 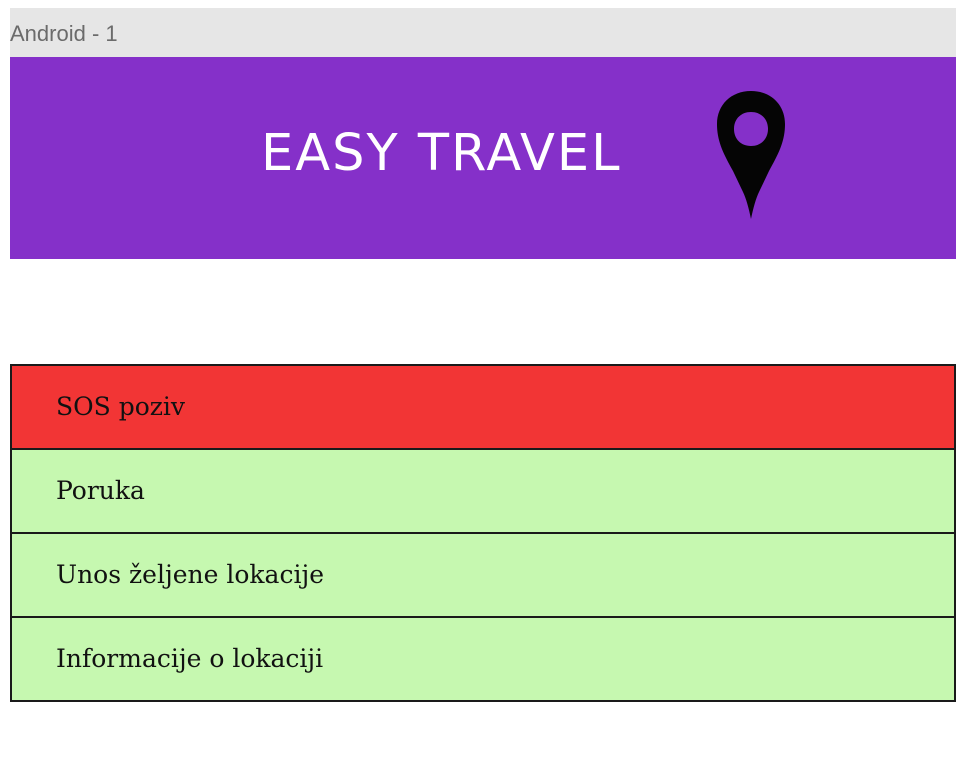 What do you see at coordinates (441, 153) in the screenshot?
I see `app-title: EASY TRAVEL` at bounding box center [441, 153].